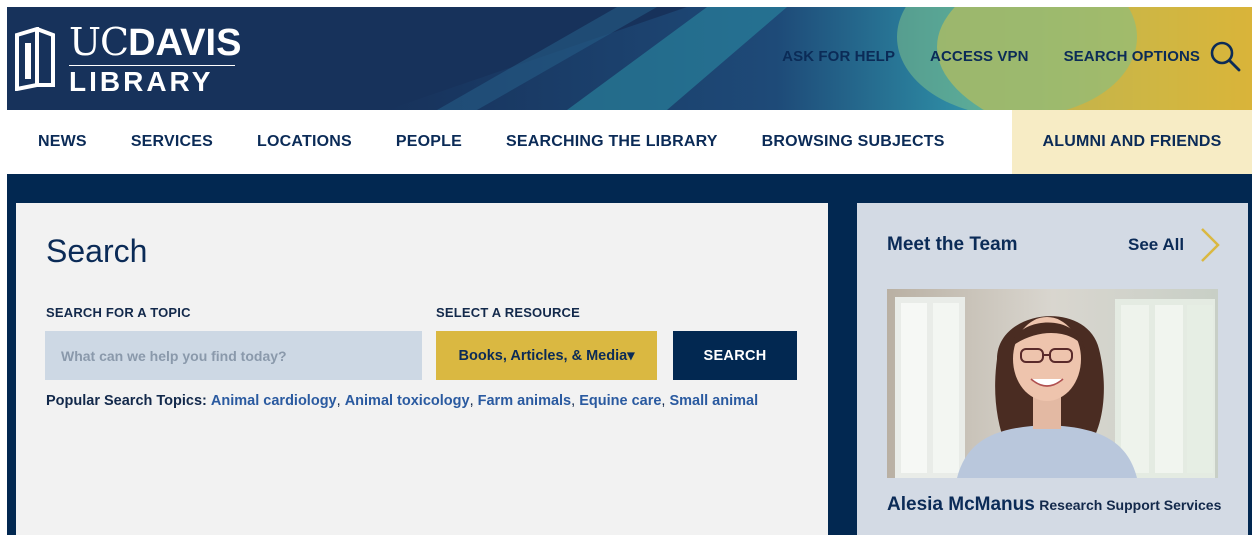 The image size is (1252, 535). What do you see at coordinates (141, 81) in the screenshot?
I see `logo-library-text: LIBRARY` at bounding box center [141, 81].